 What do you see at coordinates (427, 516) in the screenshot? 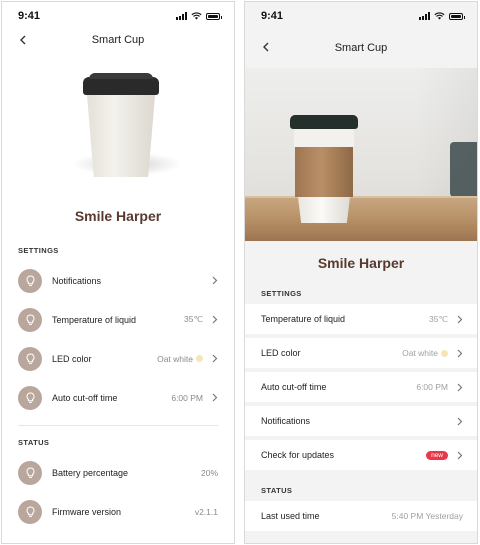
I see `row-value: 5:40 PM Yesterday` at bounding box center [427, 516].